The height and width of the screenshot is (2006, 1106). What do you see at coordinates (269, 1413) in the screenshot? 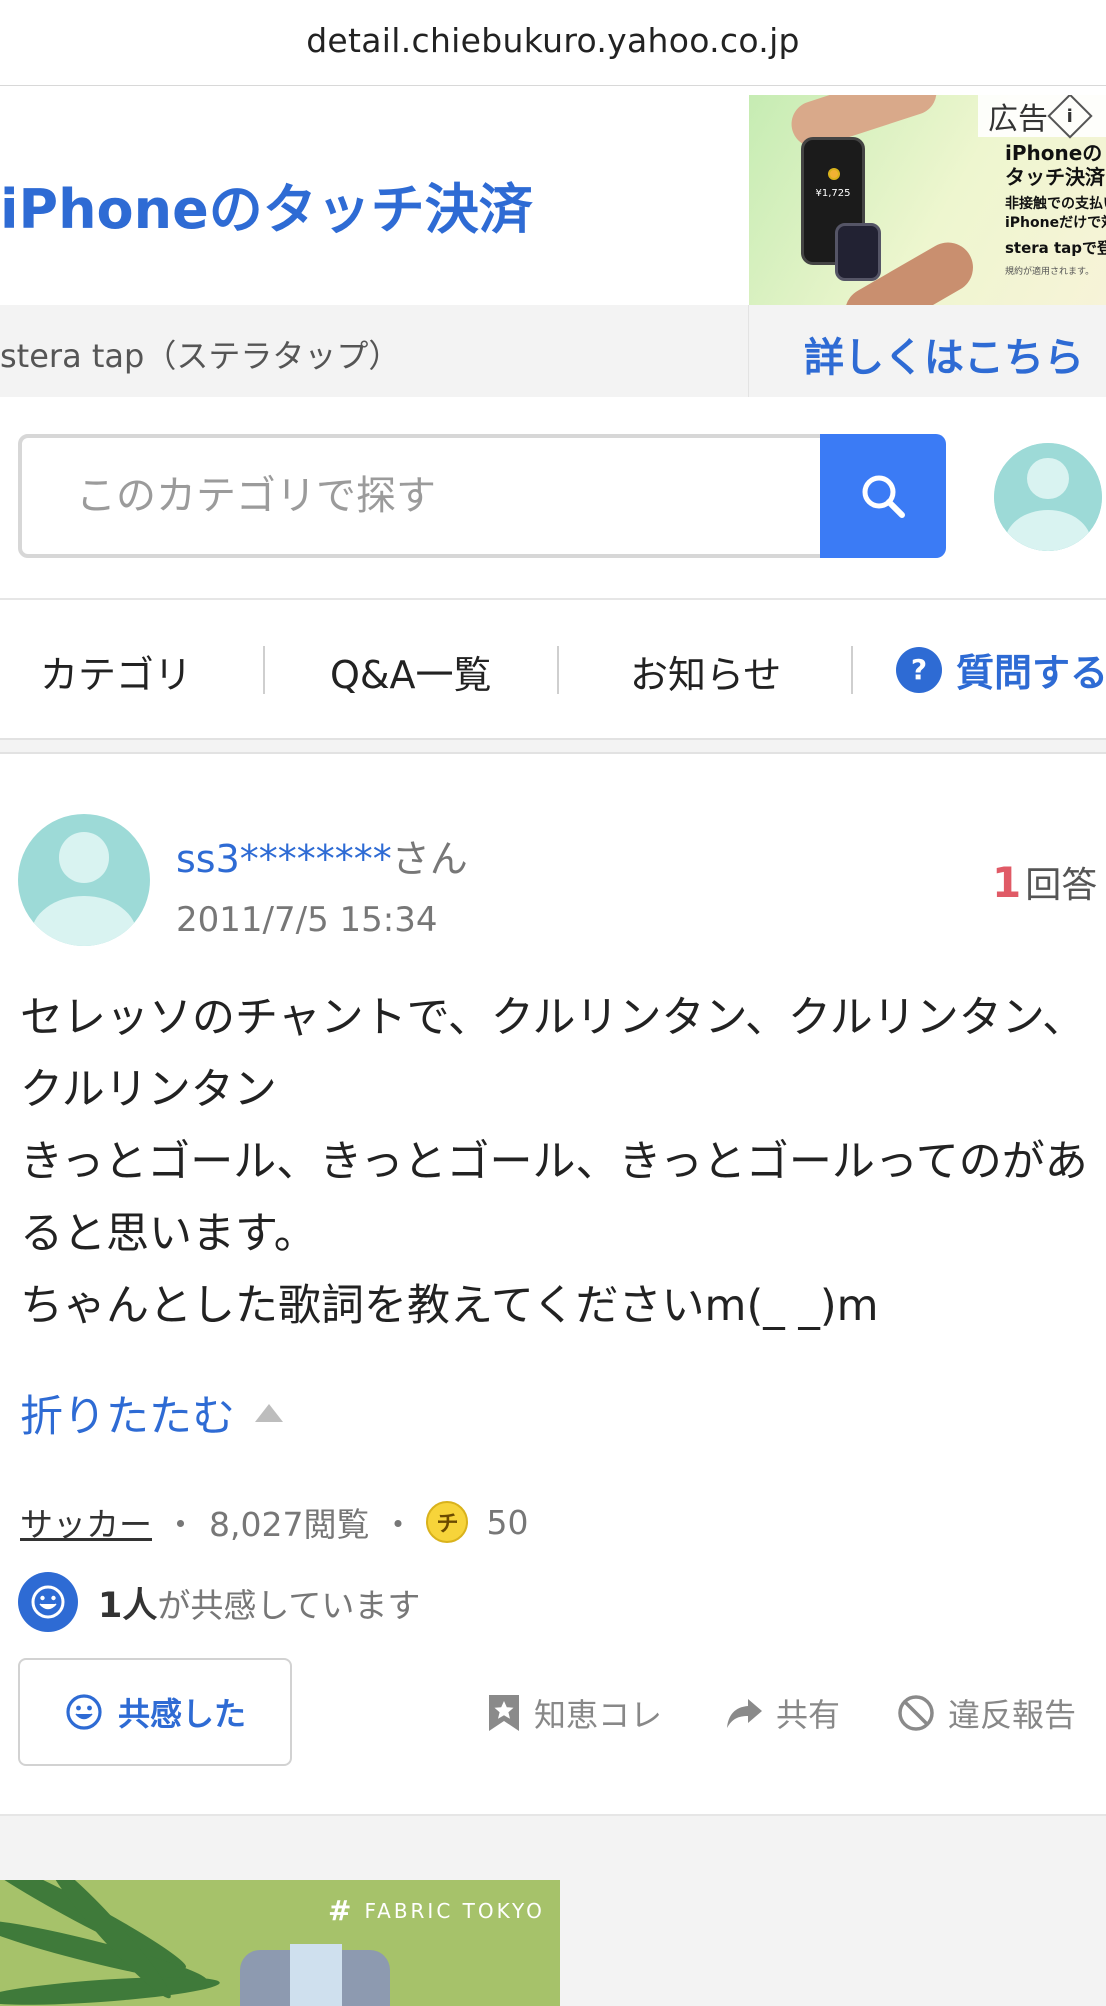
I see `triangle-up-icon` at bounding box center [269, 1413].